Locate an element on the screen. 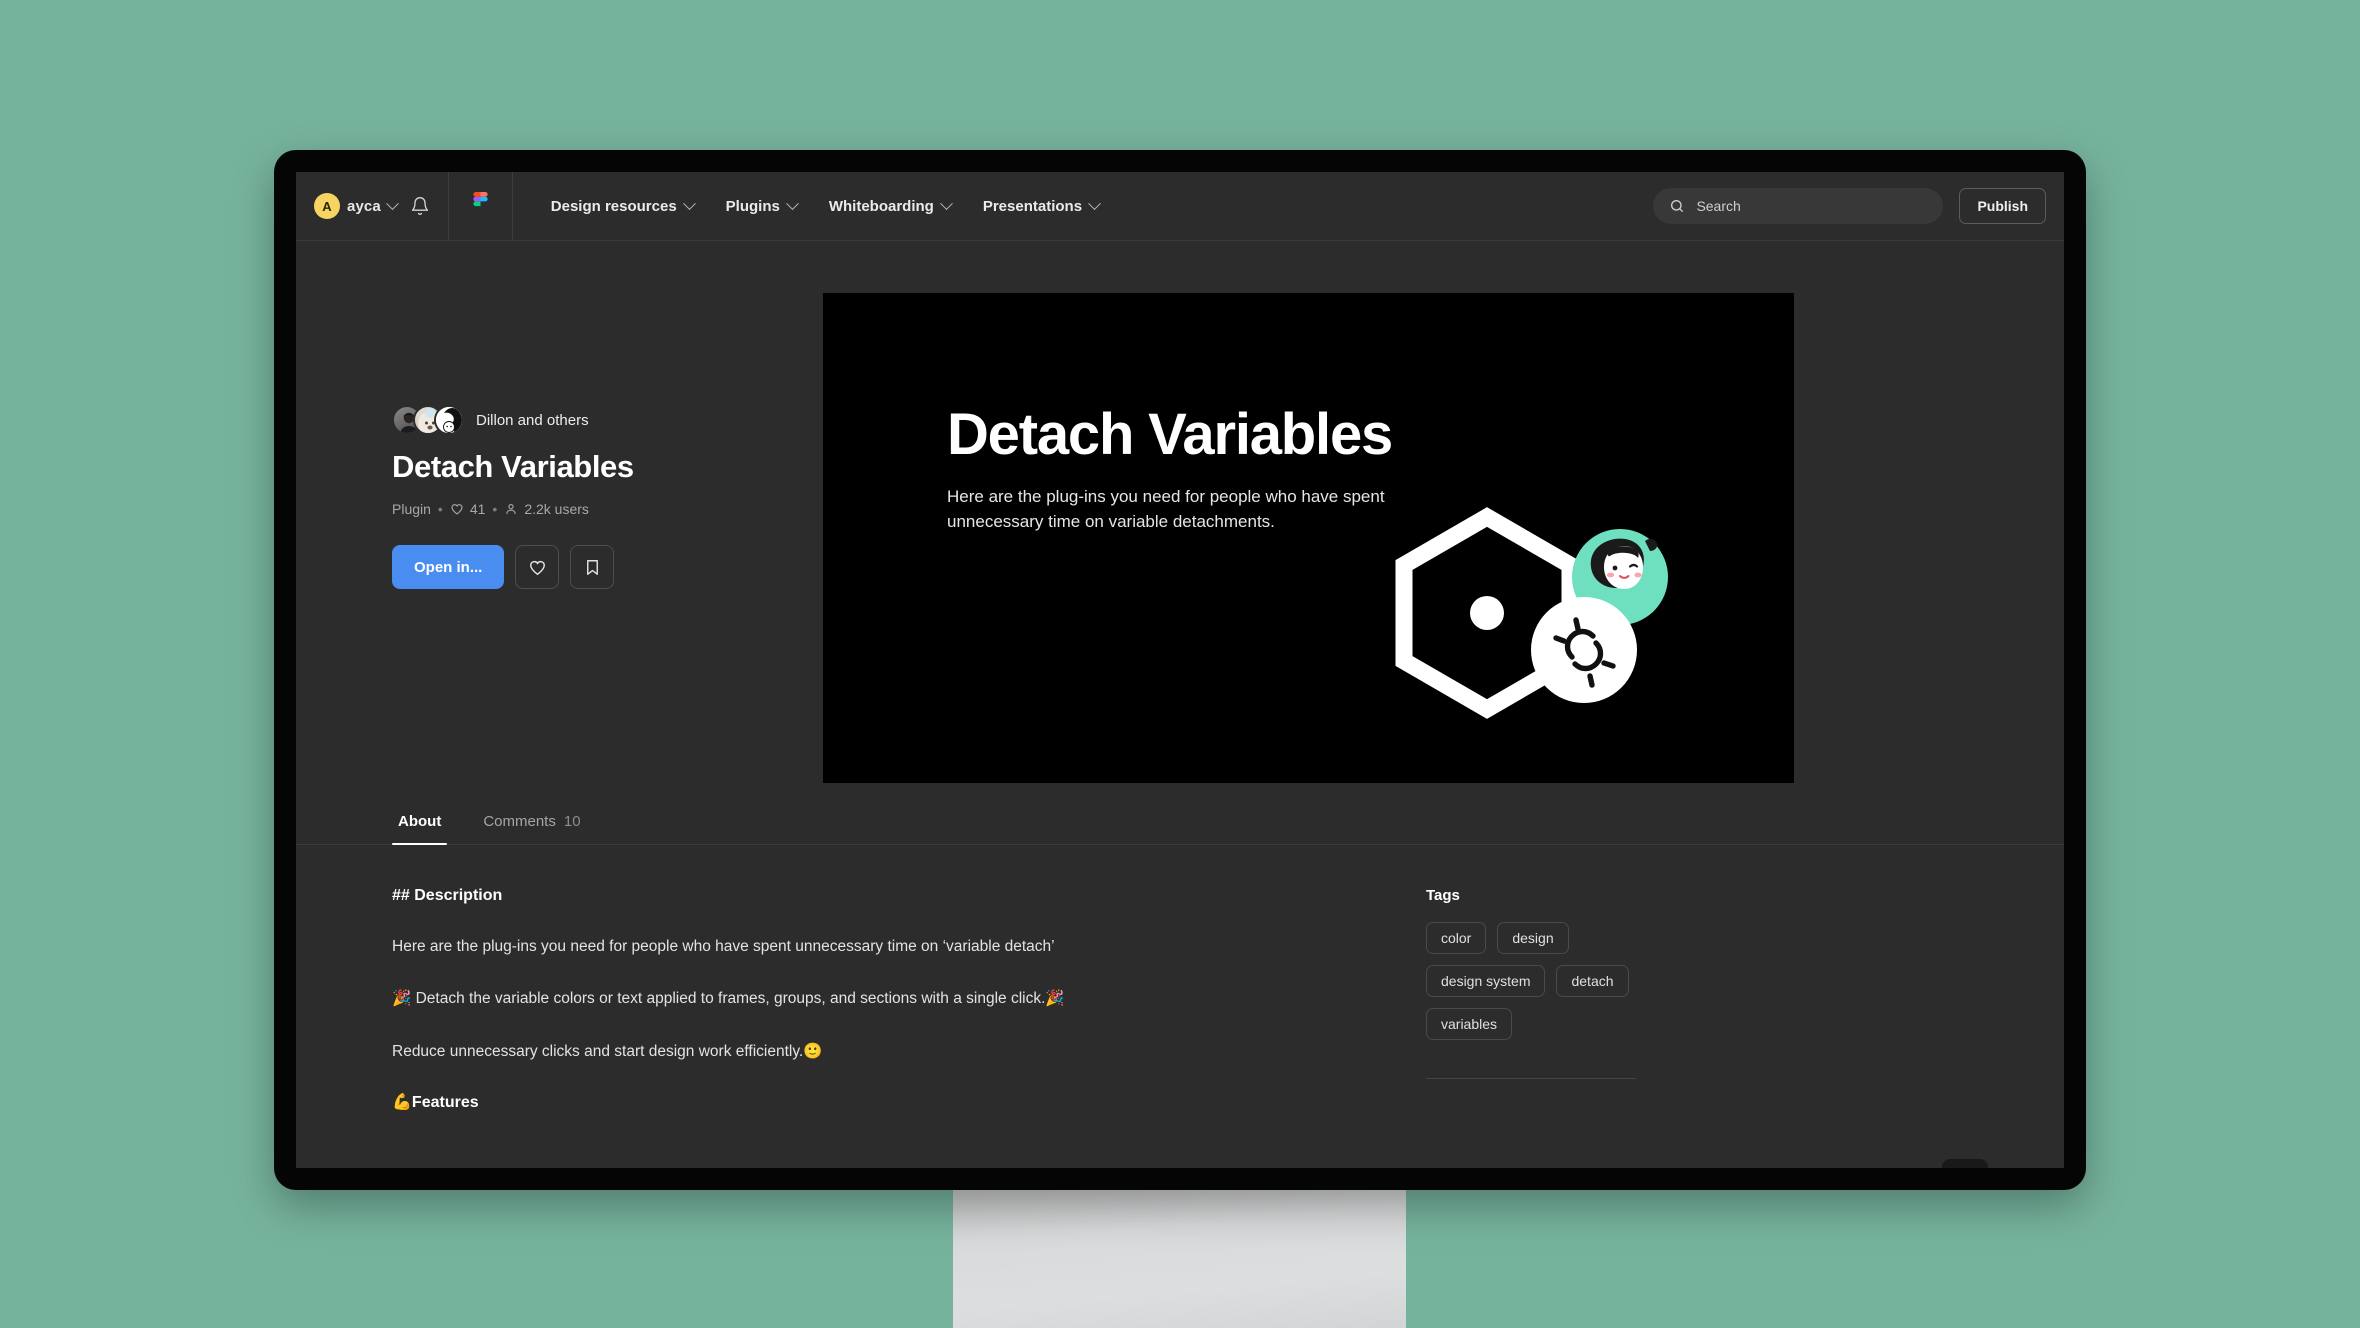 The image size is (2360, 1328). tab-label: About is located at coordinates (420, 821).